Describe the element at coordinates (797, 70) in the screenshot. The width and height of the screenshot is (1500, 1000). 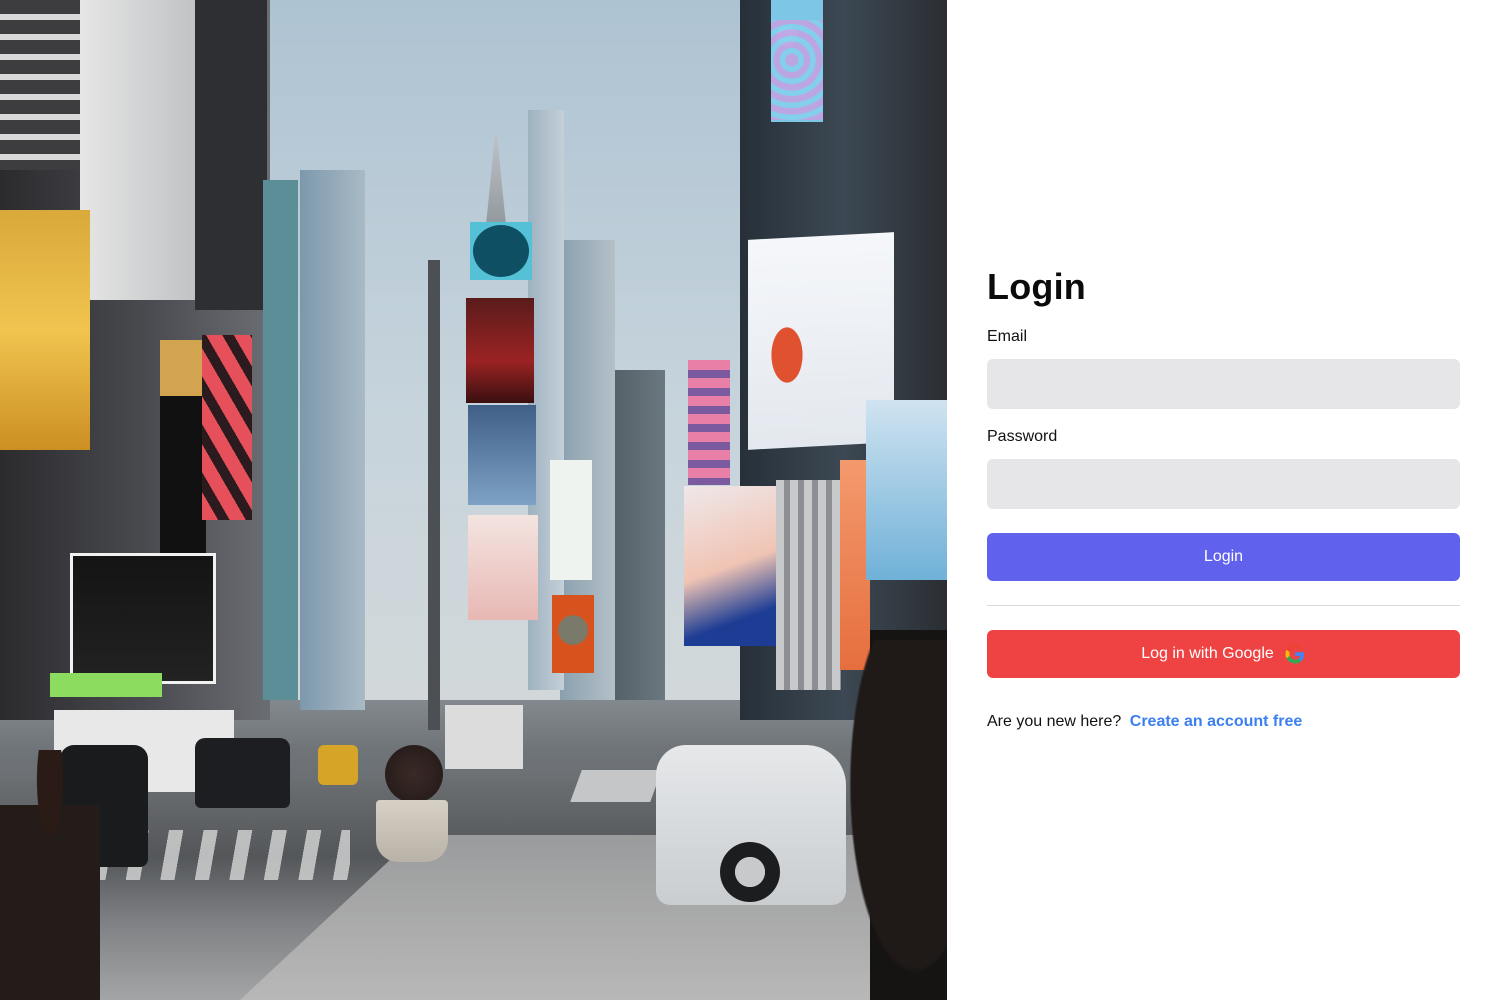
I see `billboard-balls-overlay` at that location.